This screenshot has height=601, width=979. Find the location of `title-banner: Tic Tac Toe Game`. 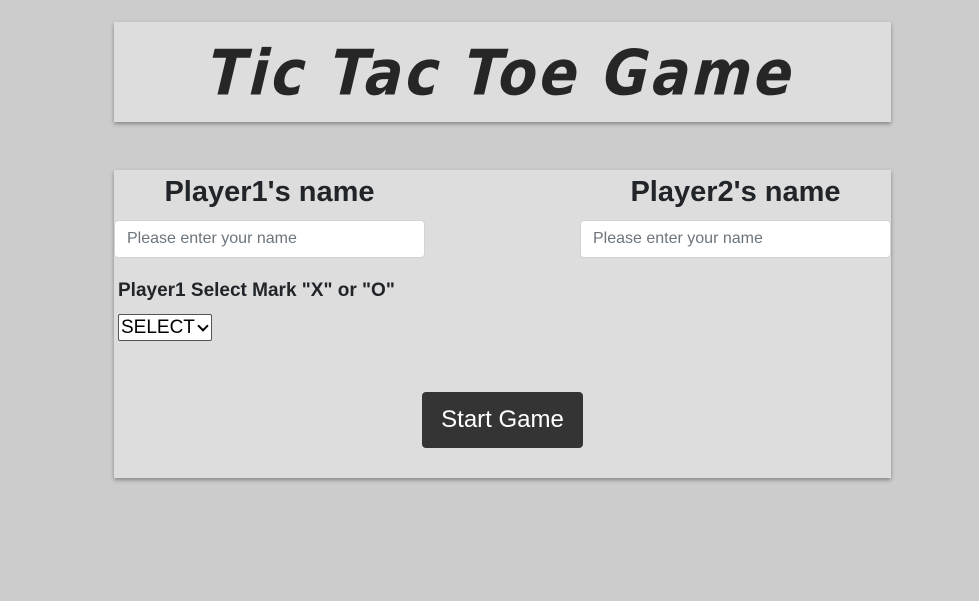

title-banner: Tic Tac Toe Game is located at coordinates (502, 72).